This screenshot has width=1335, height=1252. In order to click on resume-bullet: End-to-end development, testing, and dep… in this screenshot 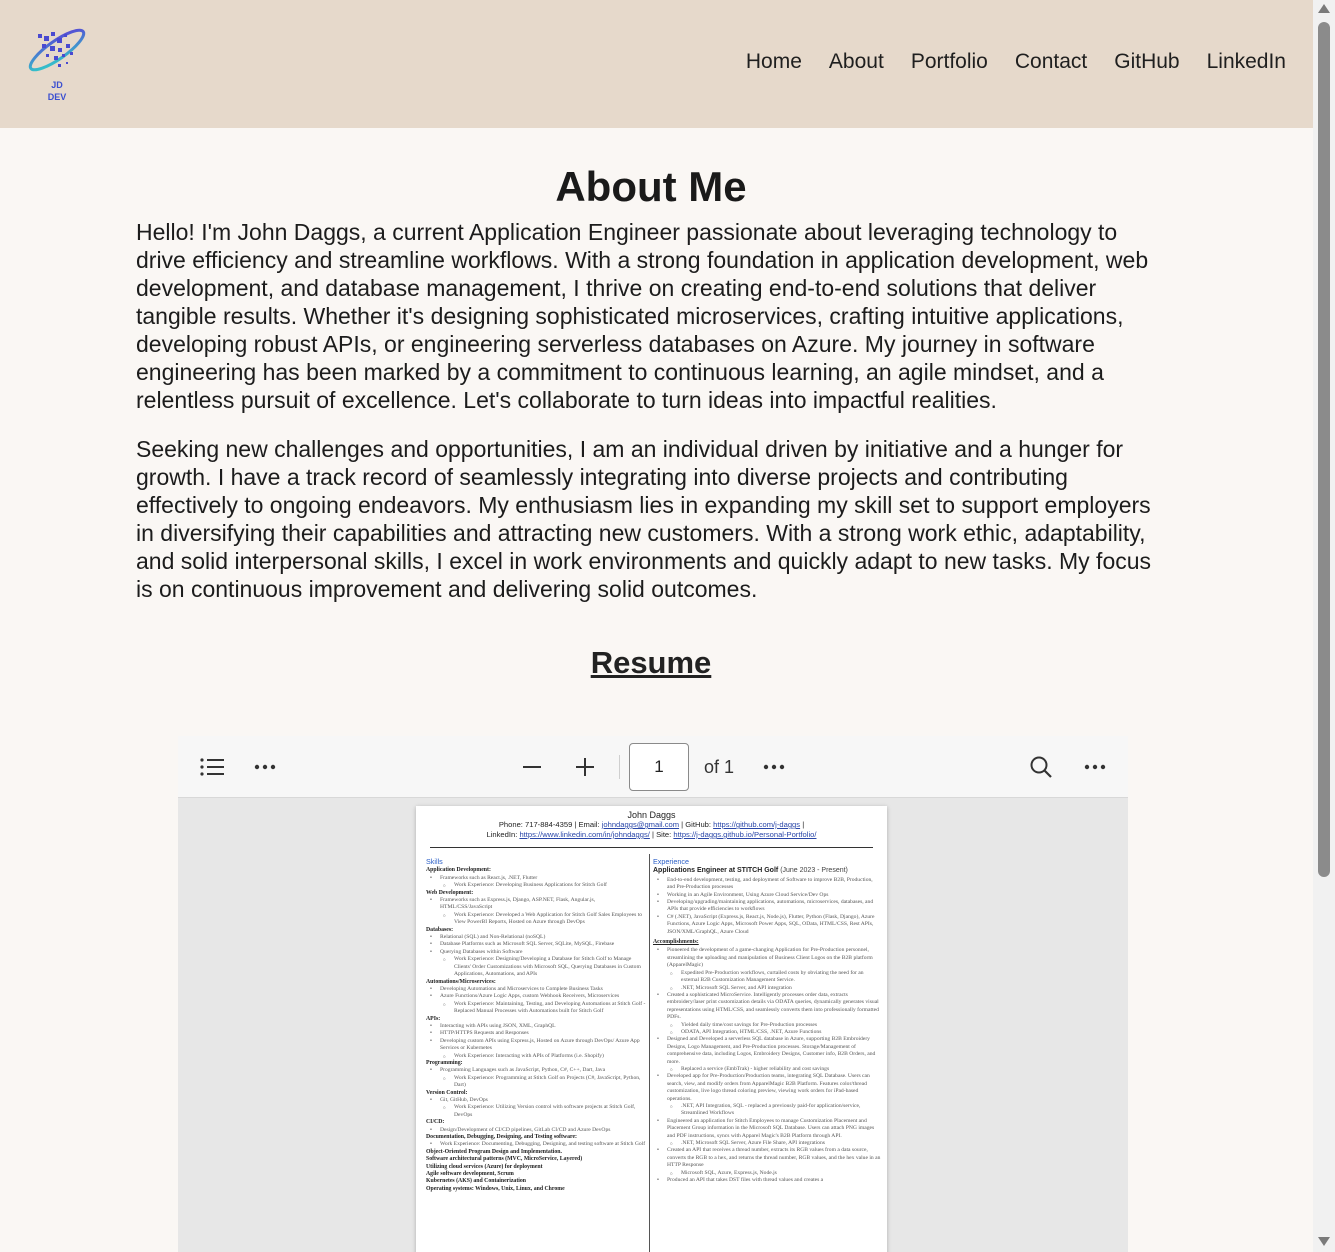, I will do `click(767, 884)`.